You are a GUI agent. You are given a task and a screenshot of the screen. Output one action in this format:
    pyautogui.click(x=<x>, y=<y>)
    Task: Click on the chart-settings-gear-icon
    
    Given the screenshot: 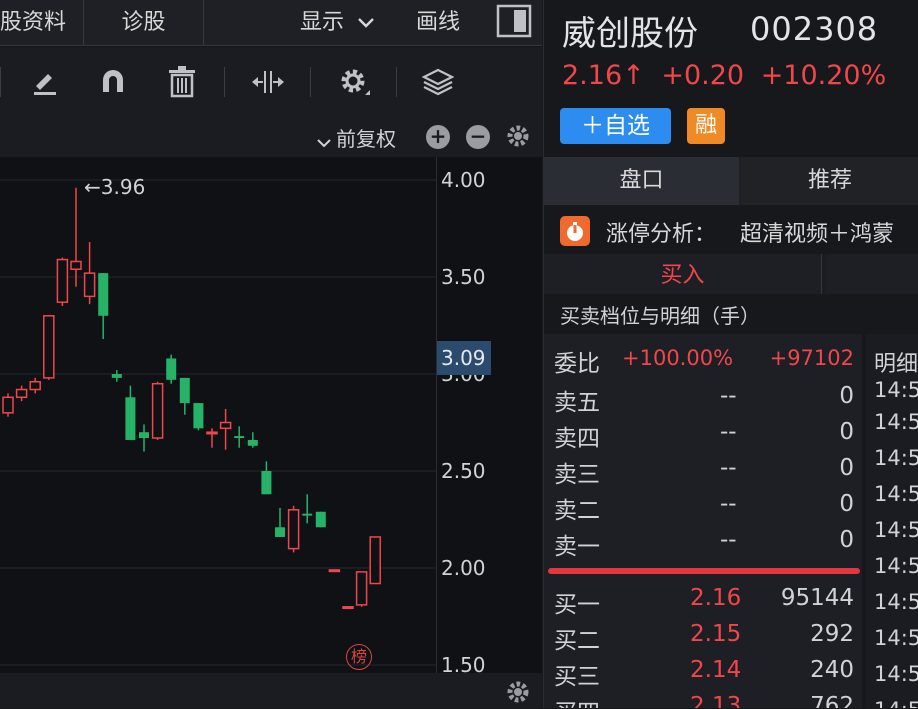 What is the action you would take?
    pyautogui.click(x=518, y=138)
    